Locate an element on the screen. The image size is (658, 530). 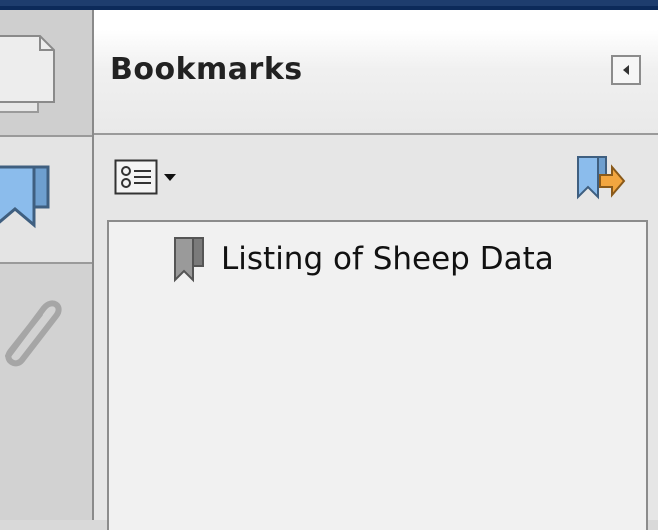
bookmark-expand-icon is located at coordinates (601, 178).